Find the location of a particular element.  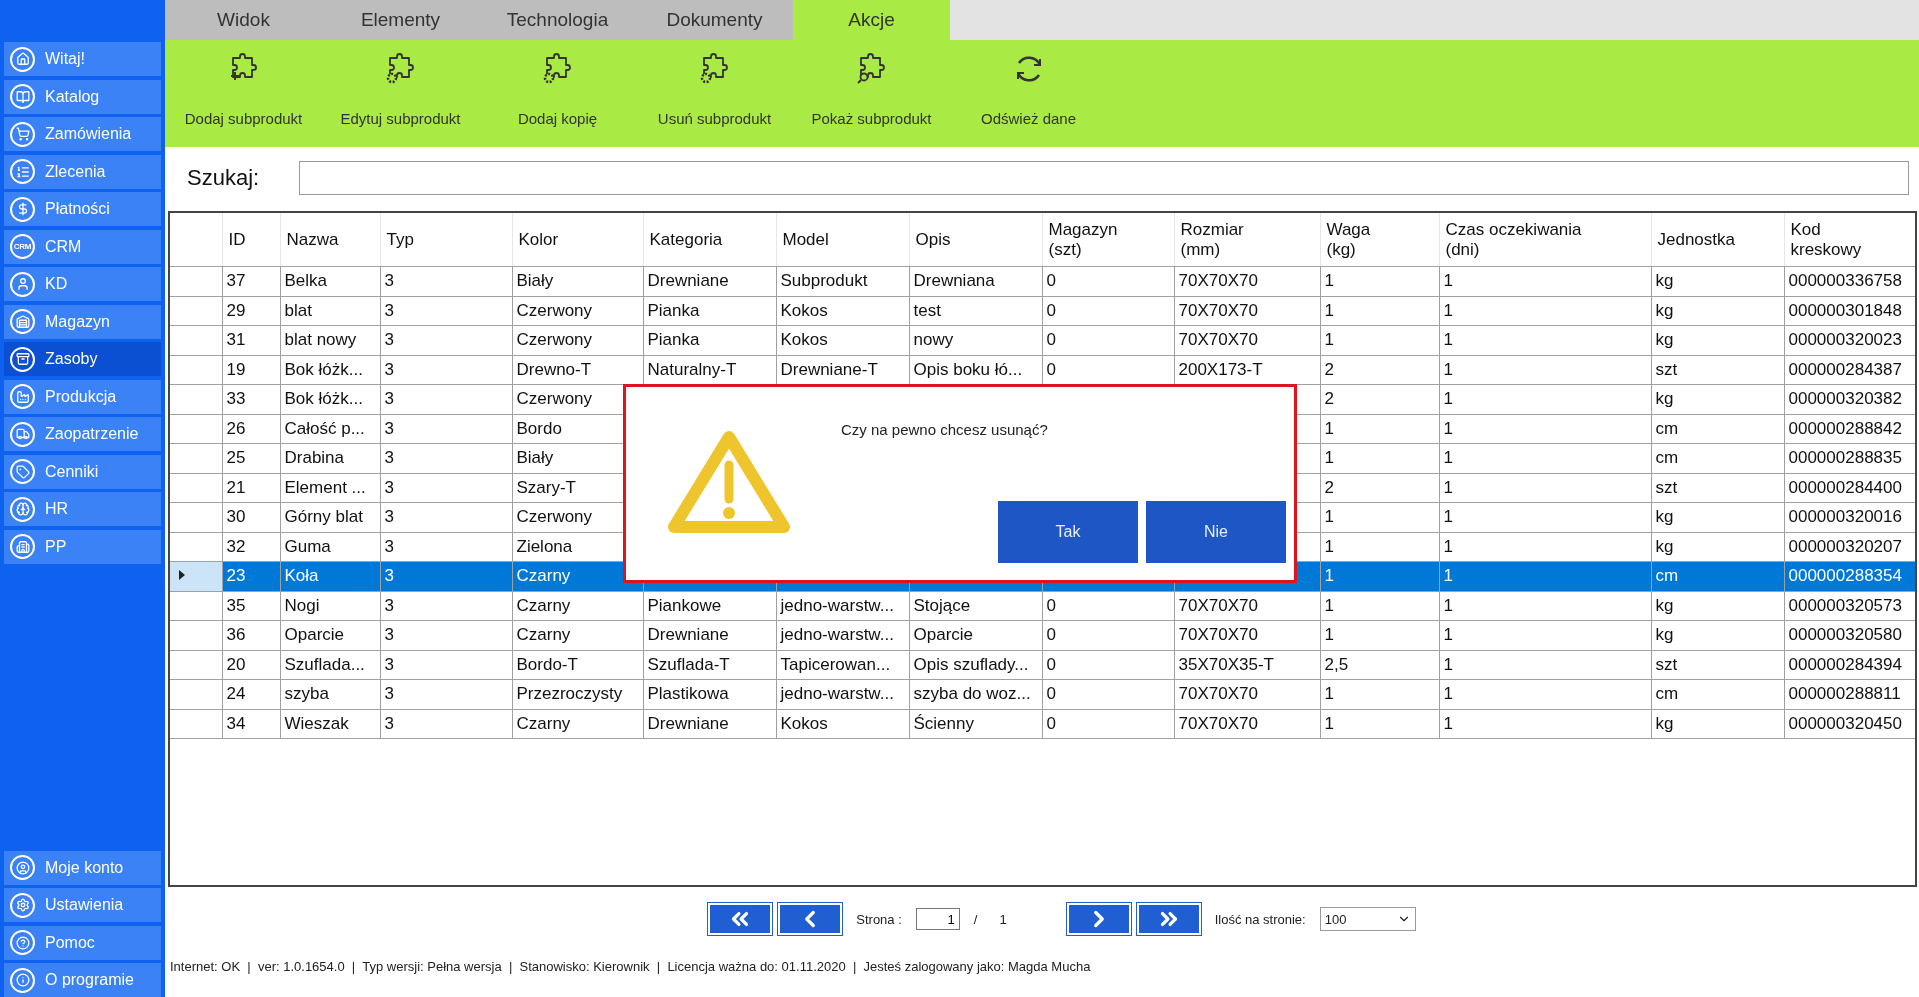

sidebar-item: Moje konto is located at coordinates (82, 867).